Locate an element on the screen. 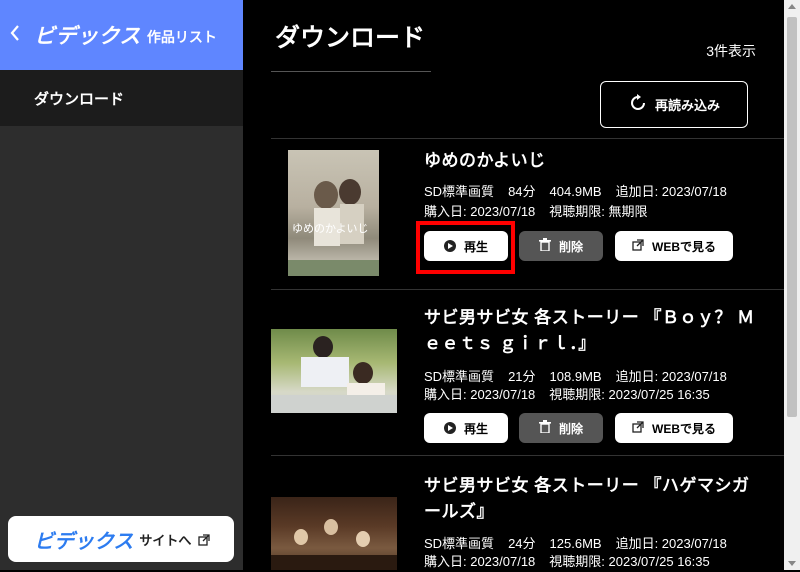  sidebar-header: ビデックス 作品リスト is located at coordinates (121, 35).